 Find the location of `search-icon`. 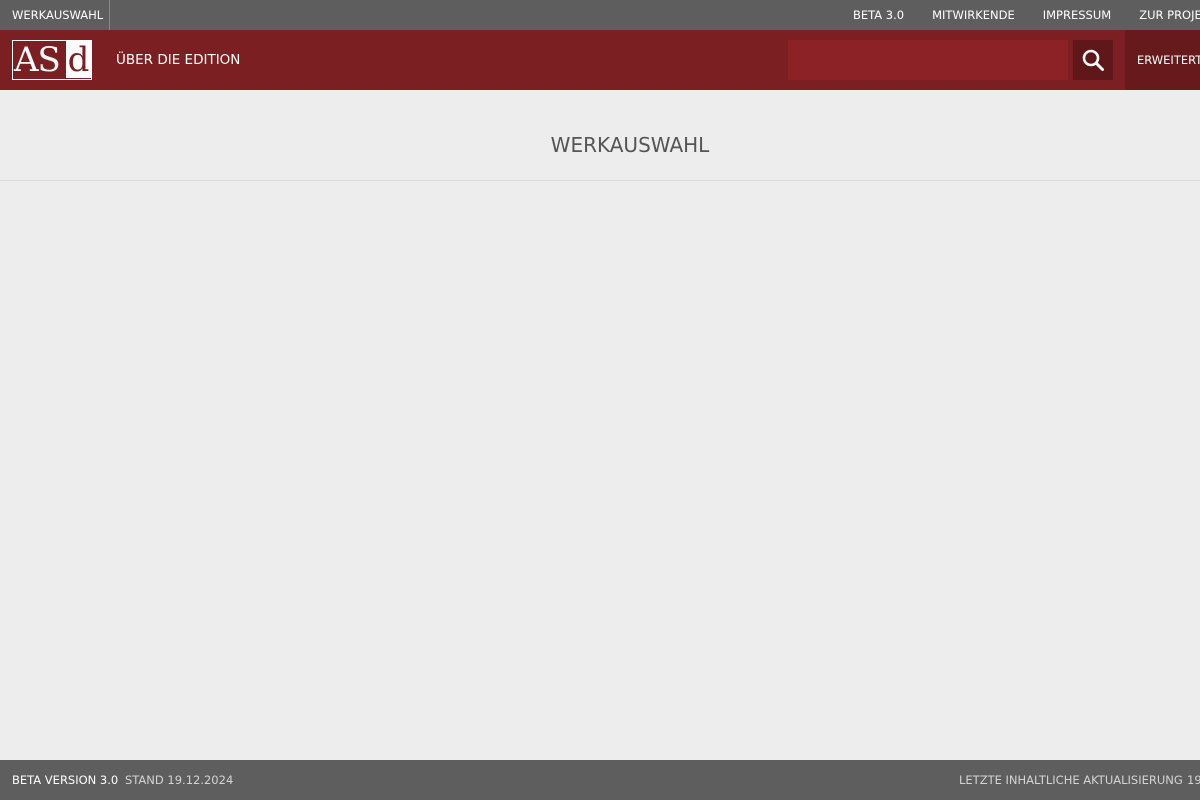

search-icon is located at coordinates (1093, 60).